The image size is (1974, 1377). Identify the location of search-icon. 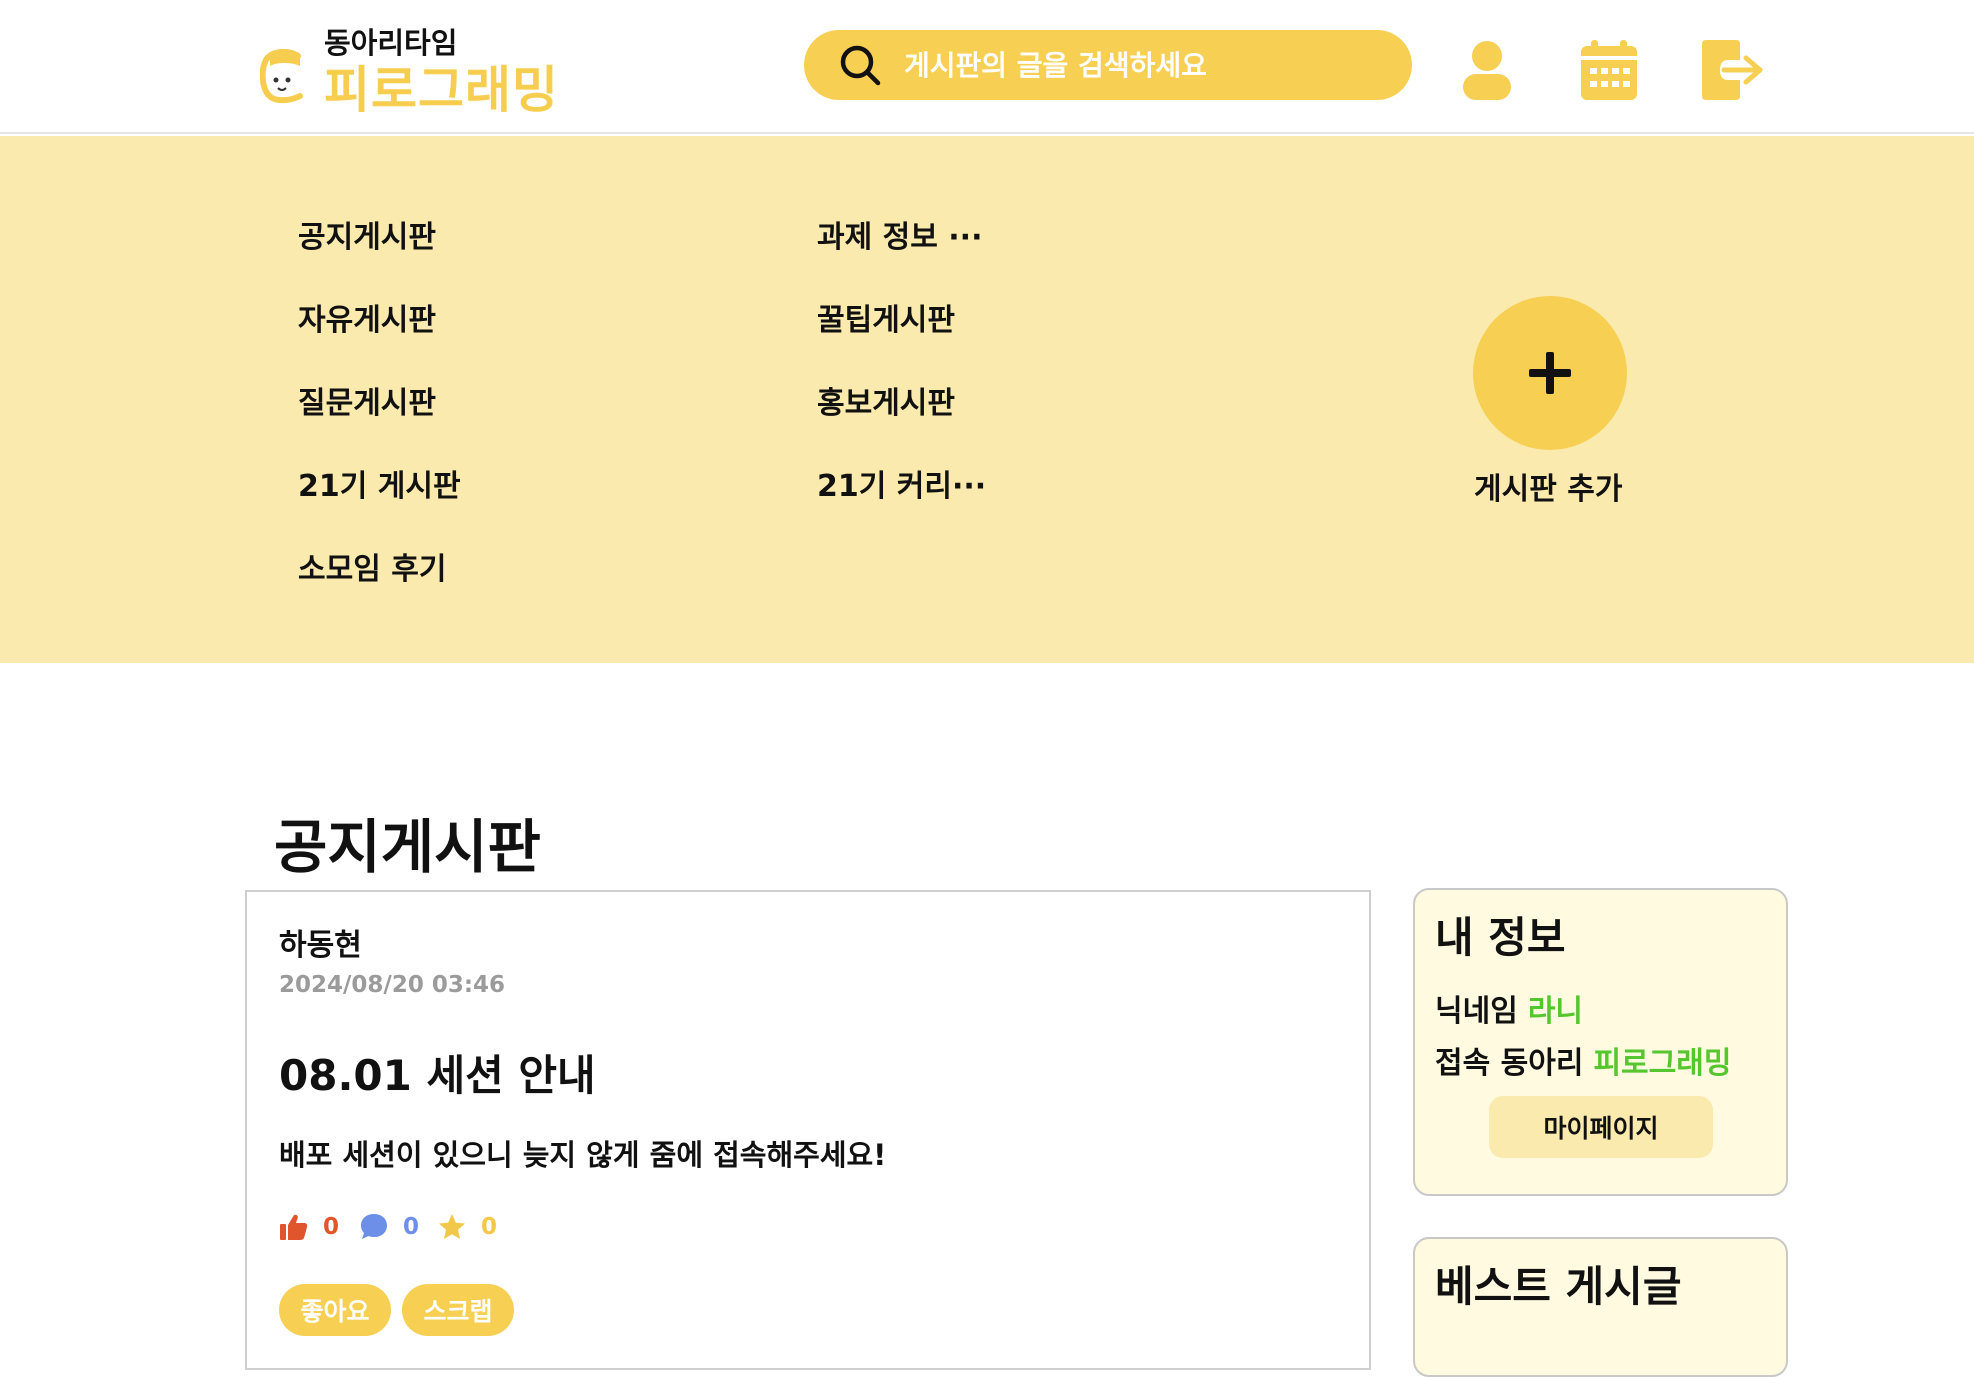
(860, 65).